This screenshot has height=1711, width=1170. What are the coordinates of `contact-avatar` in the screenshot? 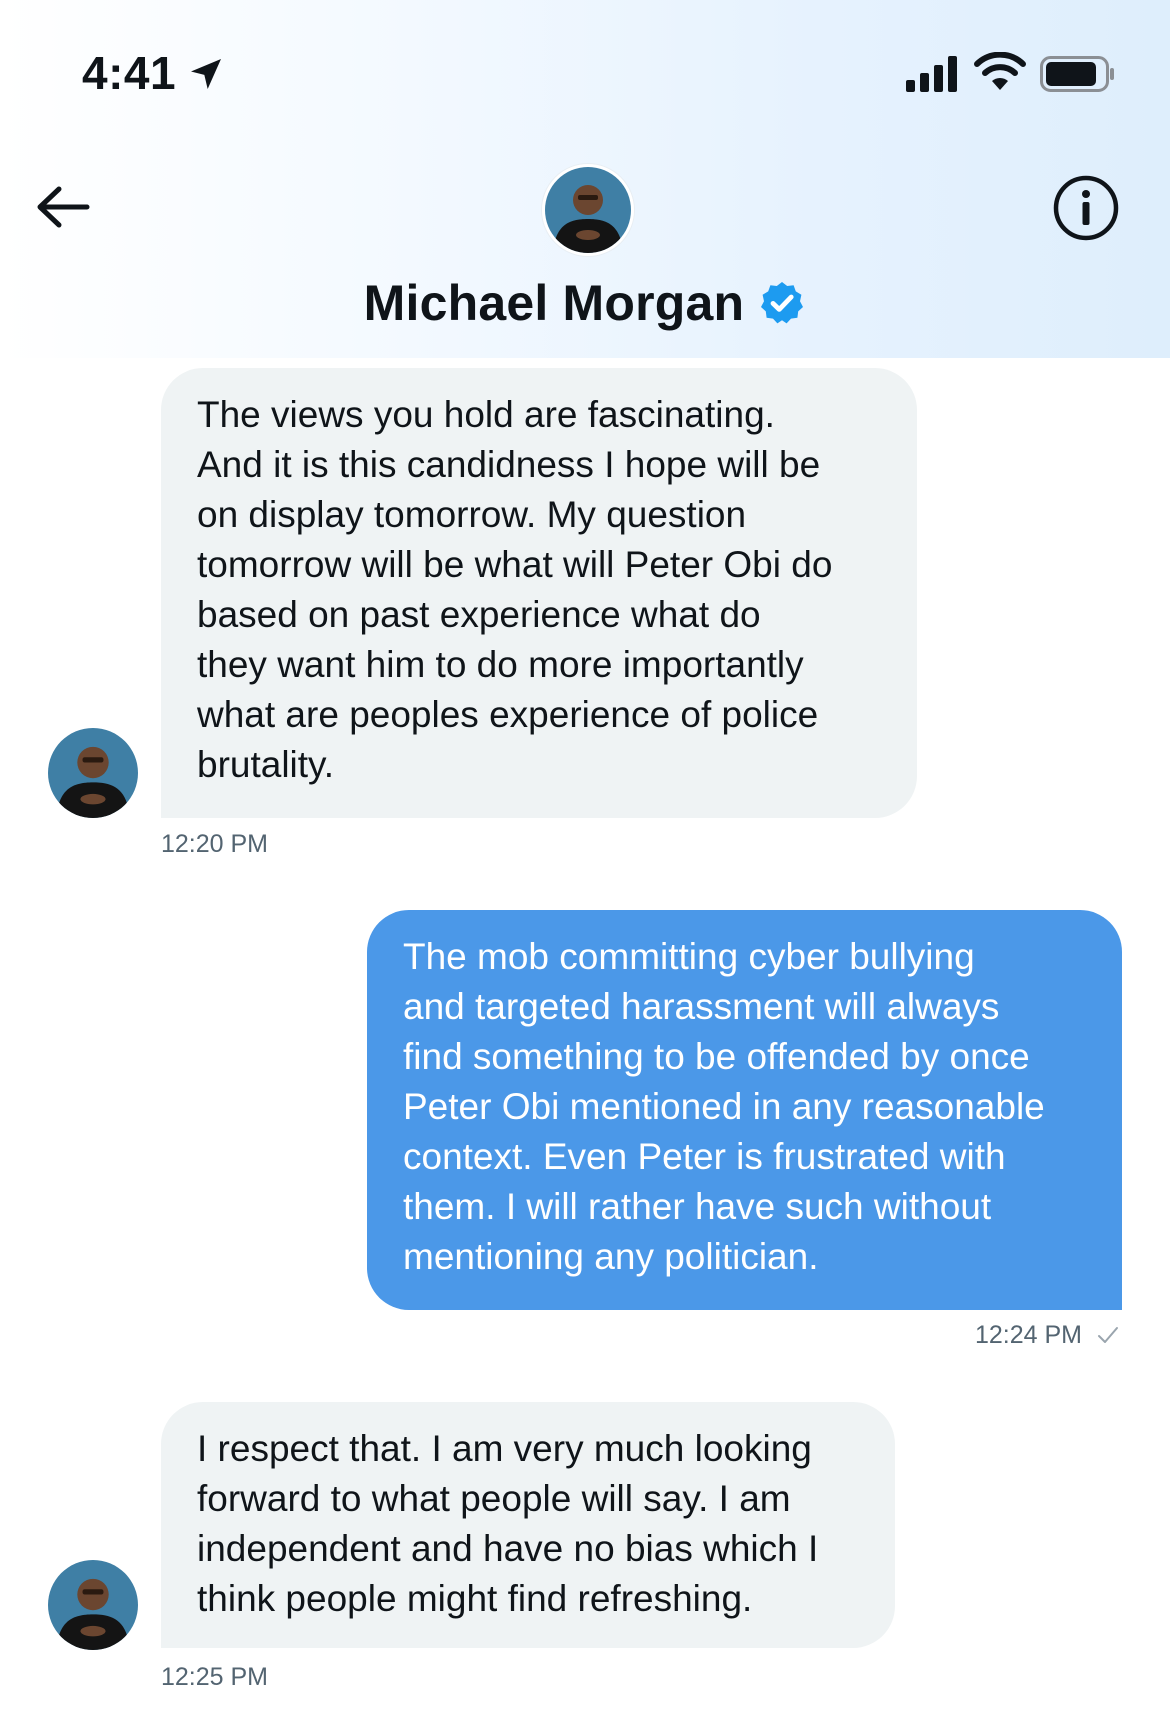 It's located at (588, 210).